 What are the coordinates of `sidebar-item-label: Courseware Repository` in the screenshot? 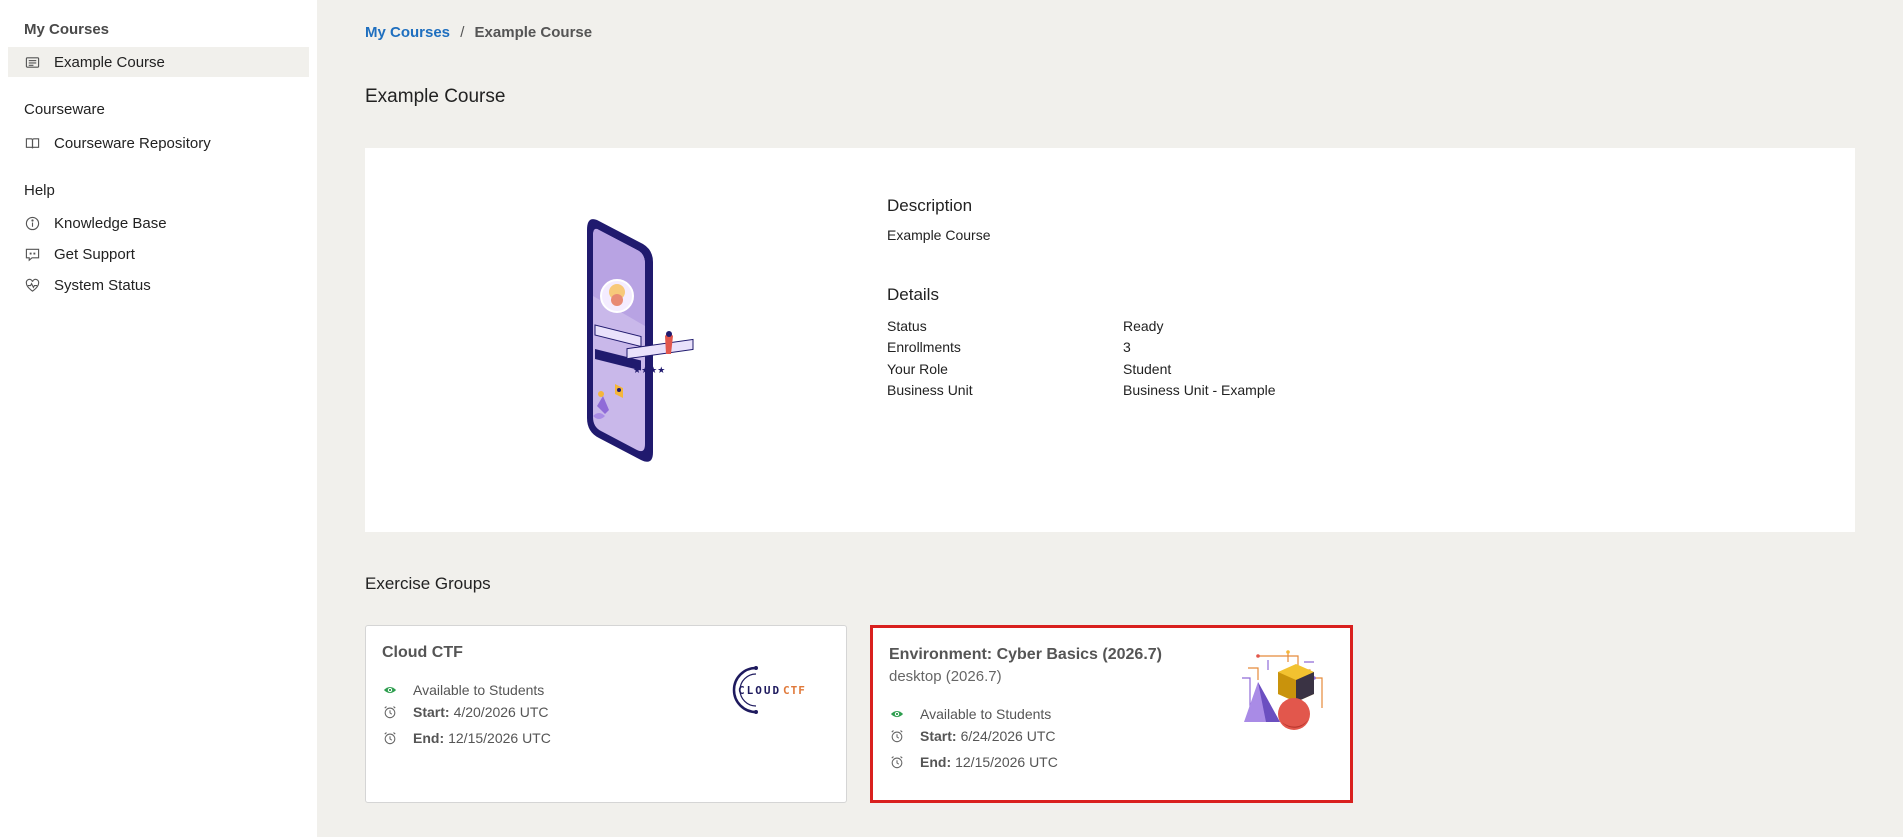 It's located at (132, 143).